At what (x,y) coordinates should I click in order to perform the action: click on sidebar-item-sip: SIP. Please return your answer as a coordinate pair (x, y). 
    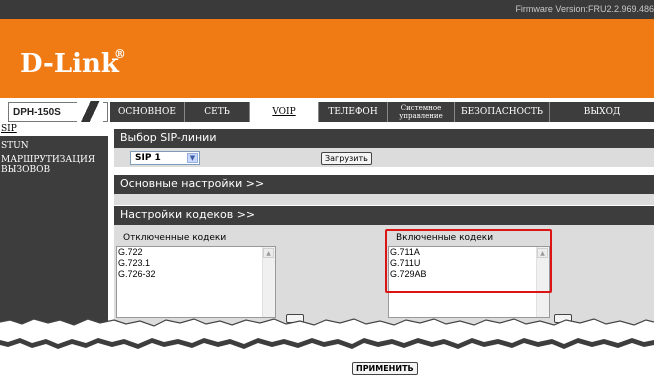
    Looking at the image, I should click on (54, 129).